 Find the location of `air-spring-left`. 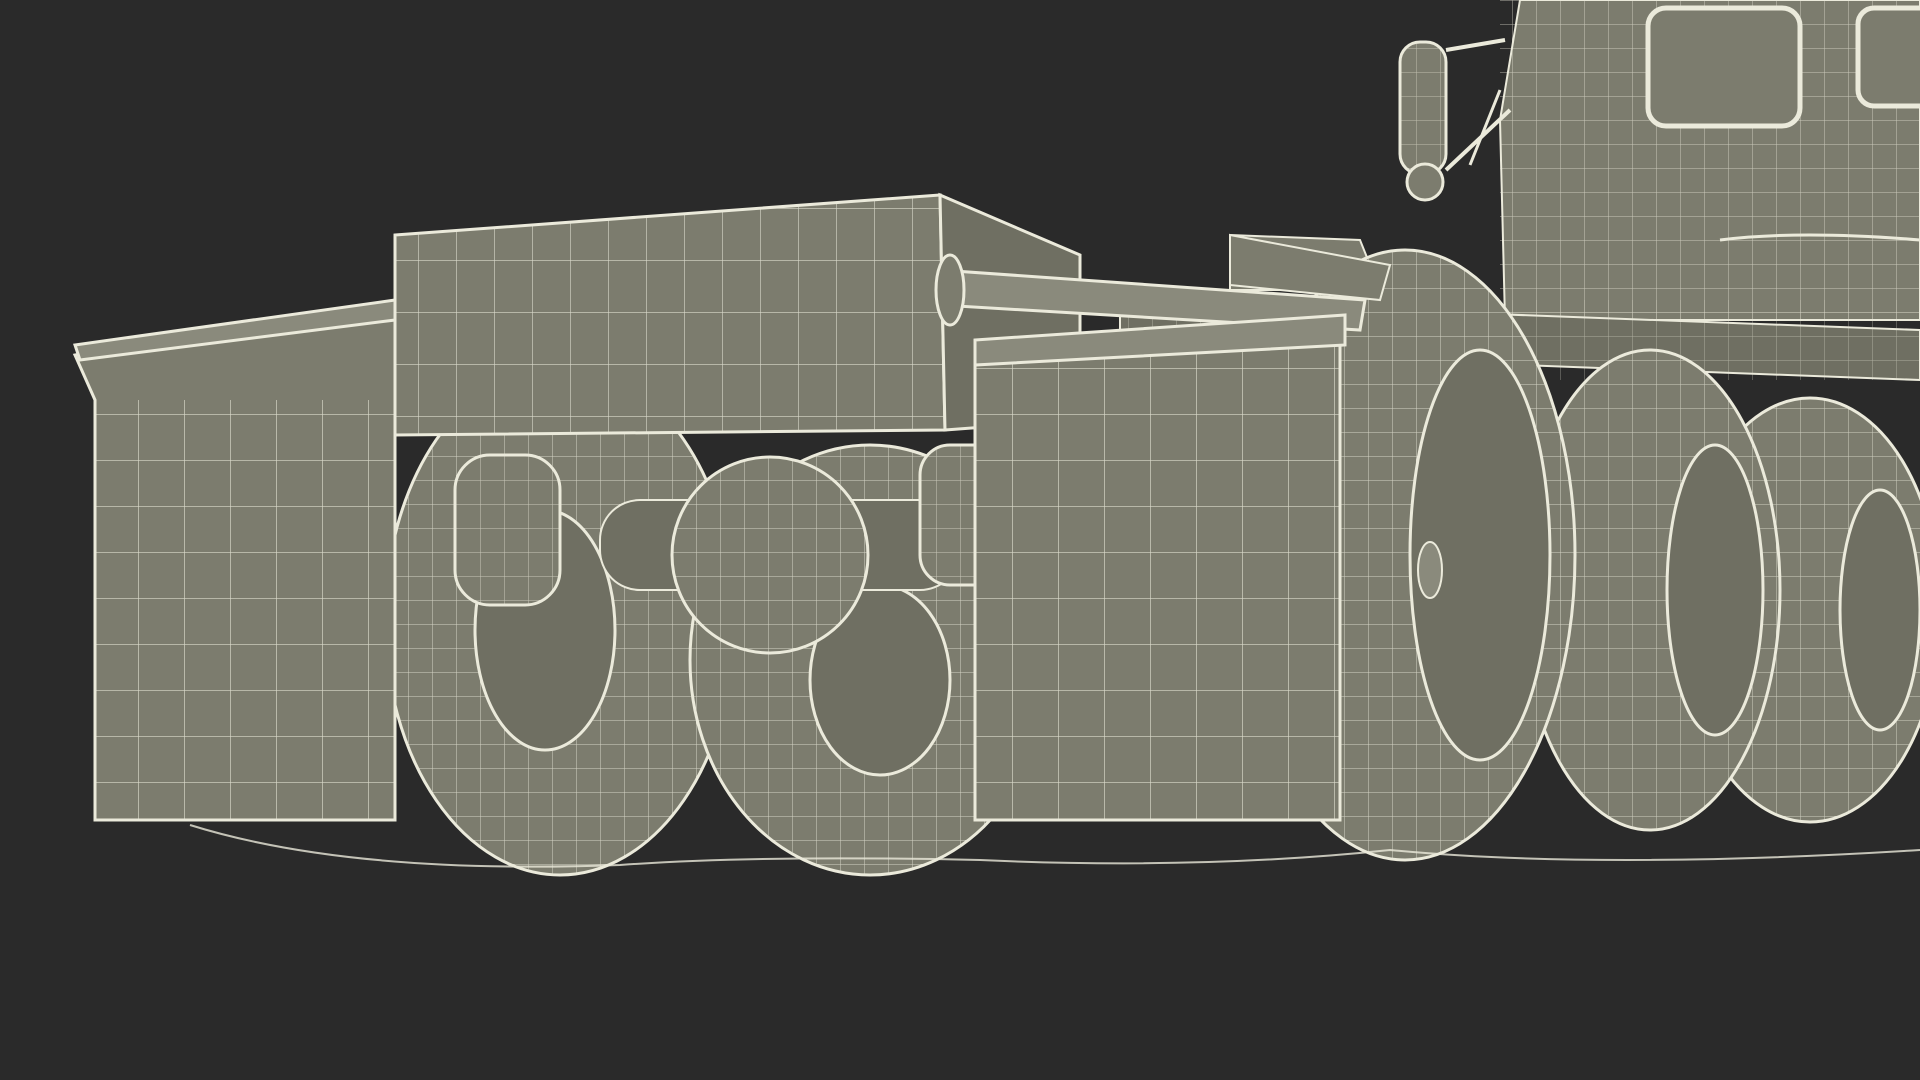

air-spring-left is located at coordinates (507, 530).